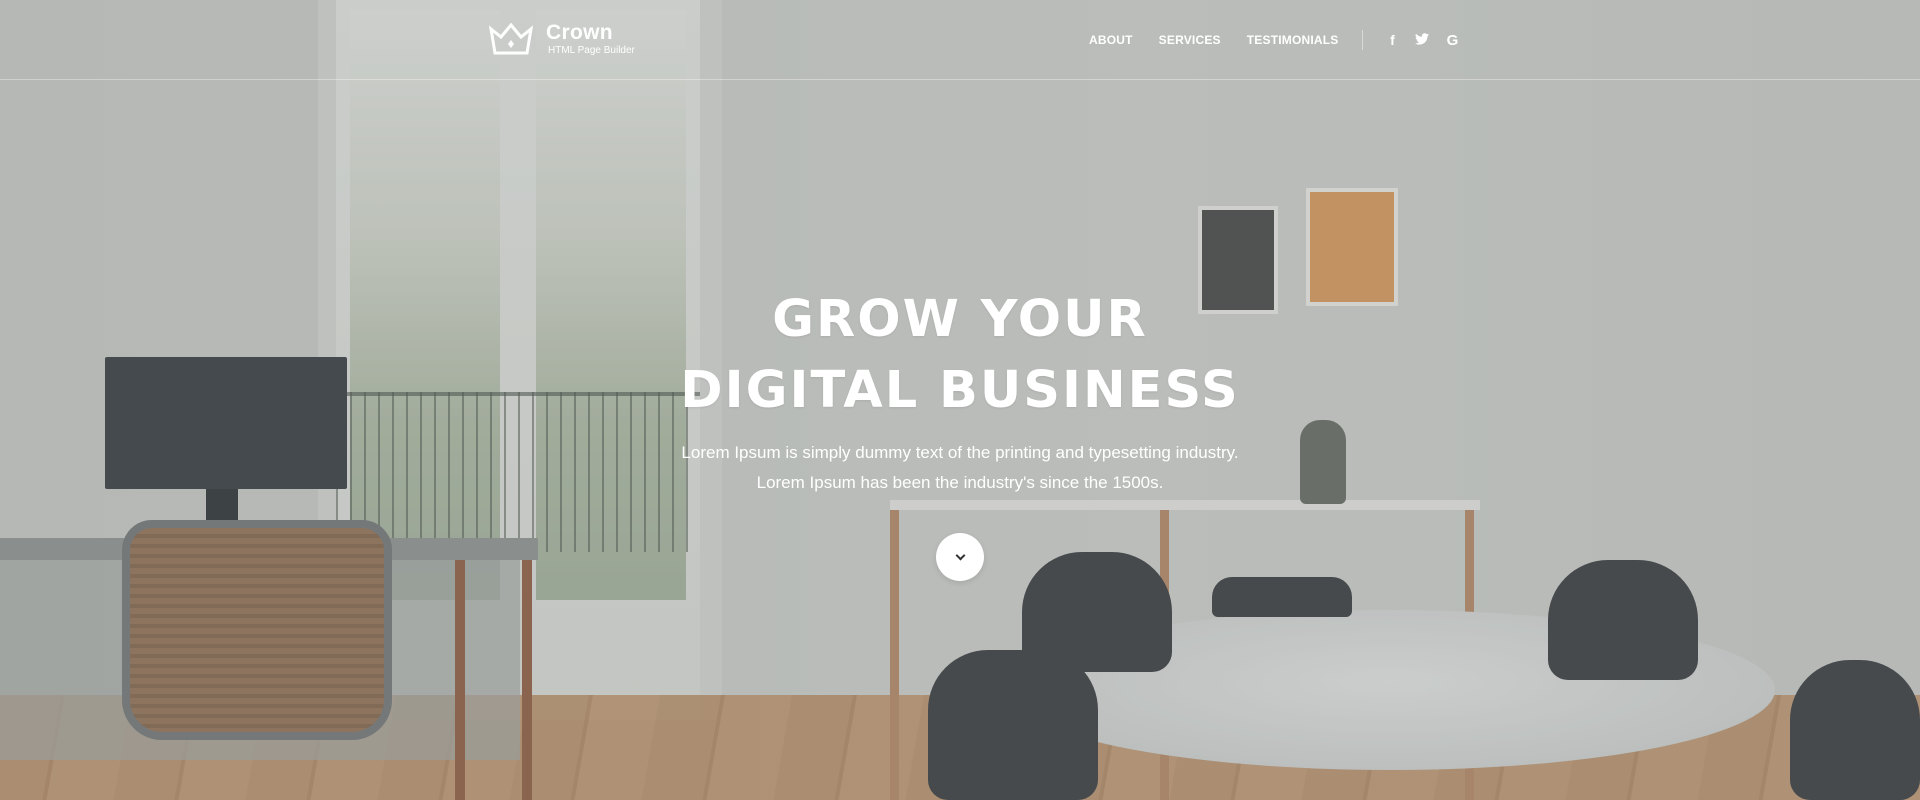  Describe the element at coordinates (1190, 40) in the screenshot. I see `nav-link-services: SERVICES` at that location.